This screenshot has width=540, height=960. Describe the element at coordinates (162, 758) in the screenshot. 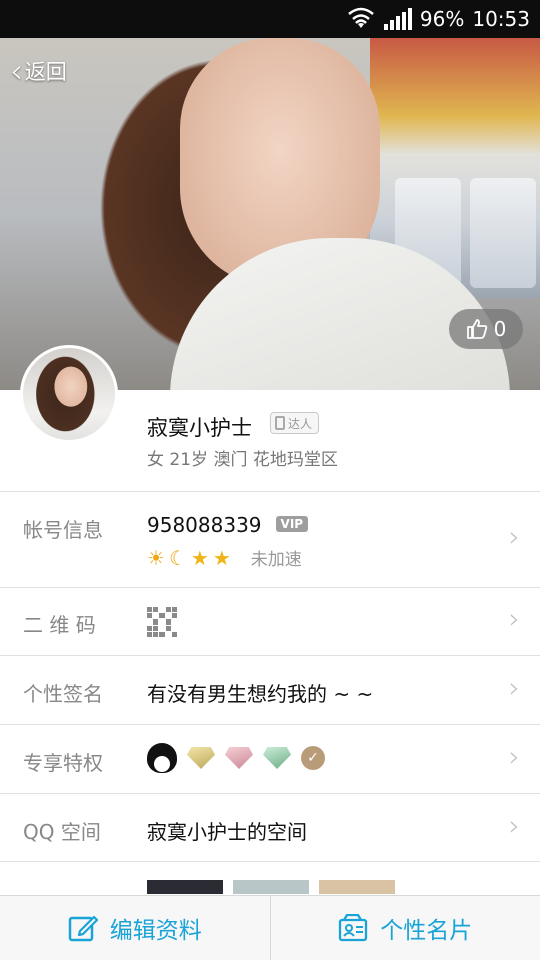

I see `penguin-icon` at that location.